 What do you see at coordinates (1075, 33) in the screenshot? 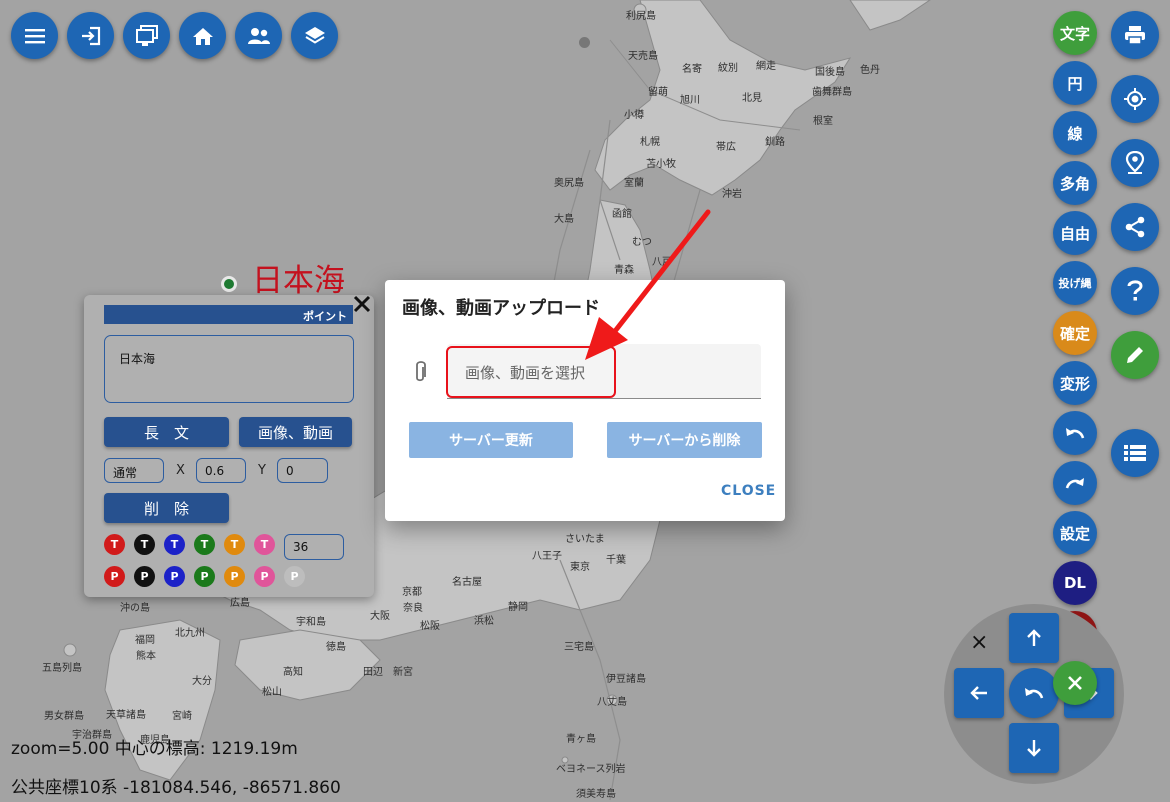
I see `text-tool-button: 文字` at bounding box center [1075, 33].